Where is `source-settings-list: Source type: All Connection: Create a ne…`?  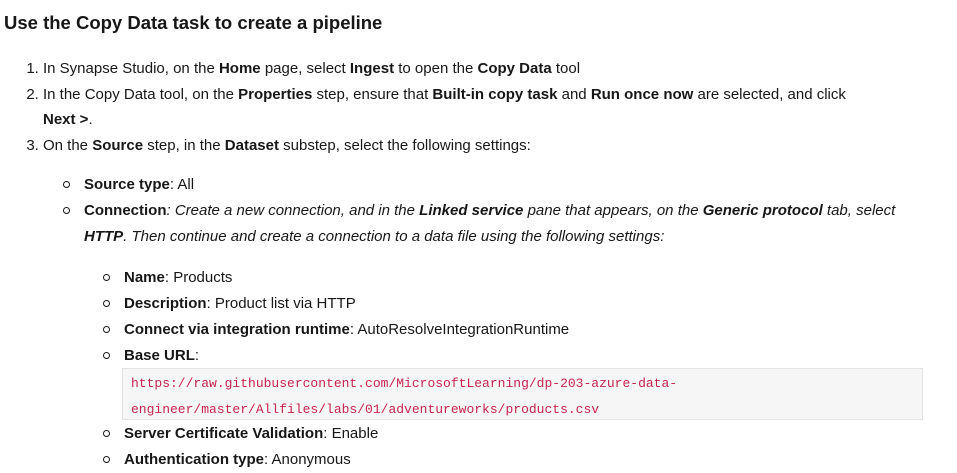 source-settings-list: Source type: All Connection: Create a ne… is located at coordinates (495, 211).